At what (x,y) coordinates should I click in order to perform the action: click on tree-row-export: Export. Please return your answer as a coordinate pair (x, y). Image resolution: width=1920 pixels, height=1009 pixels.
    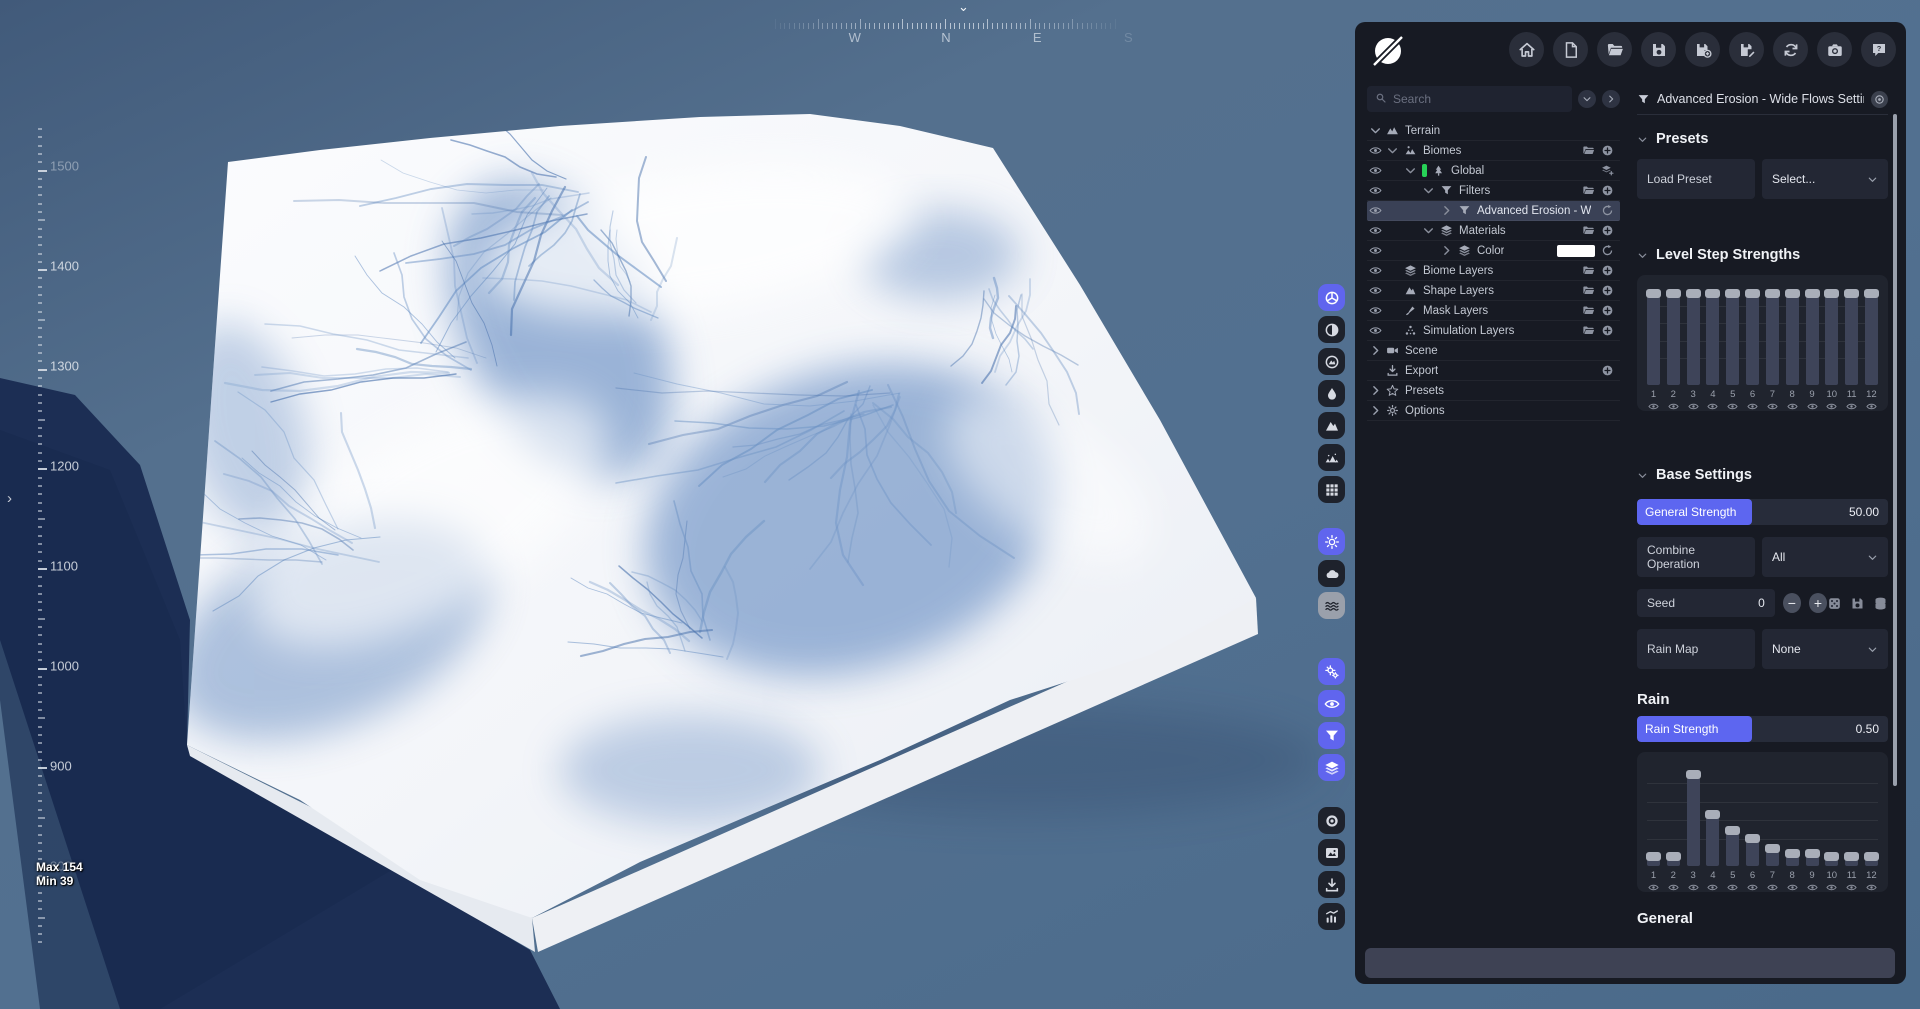
    Looking at the image, I should click on (1493, 371).